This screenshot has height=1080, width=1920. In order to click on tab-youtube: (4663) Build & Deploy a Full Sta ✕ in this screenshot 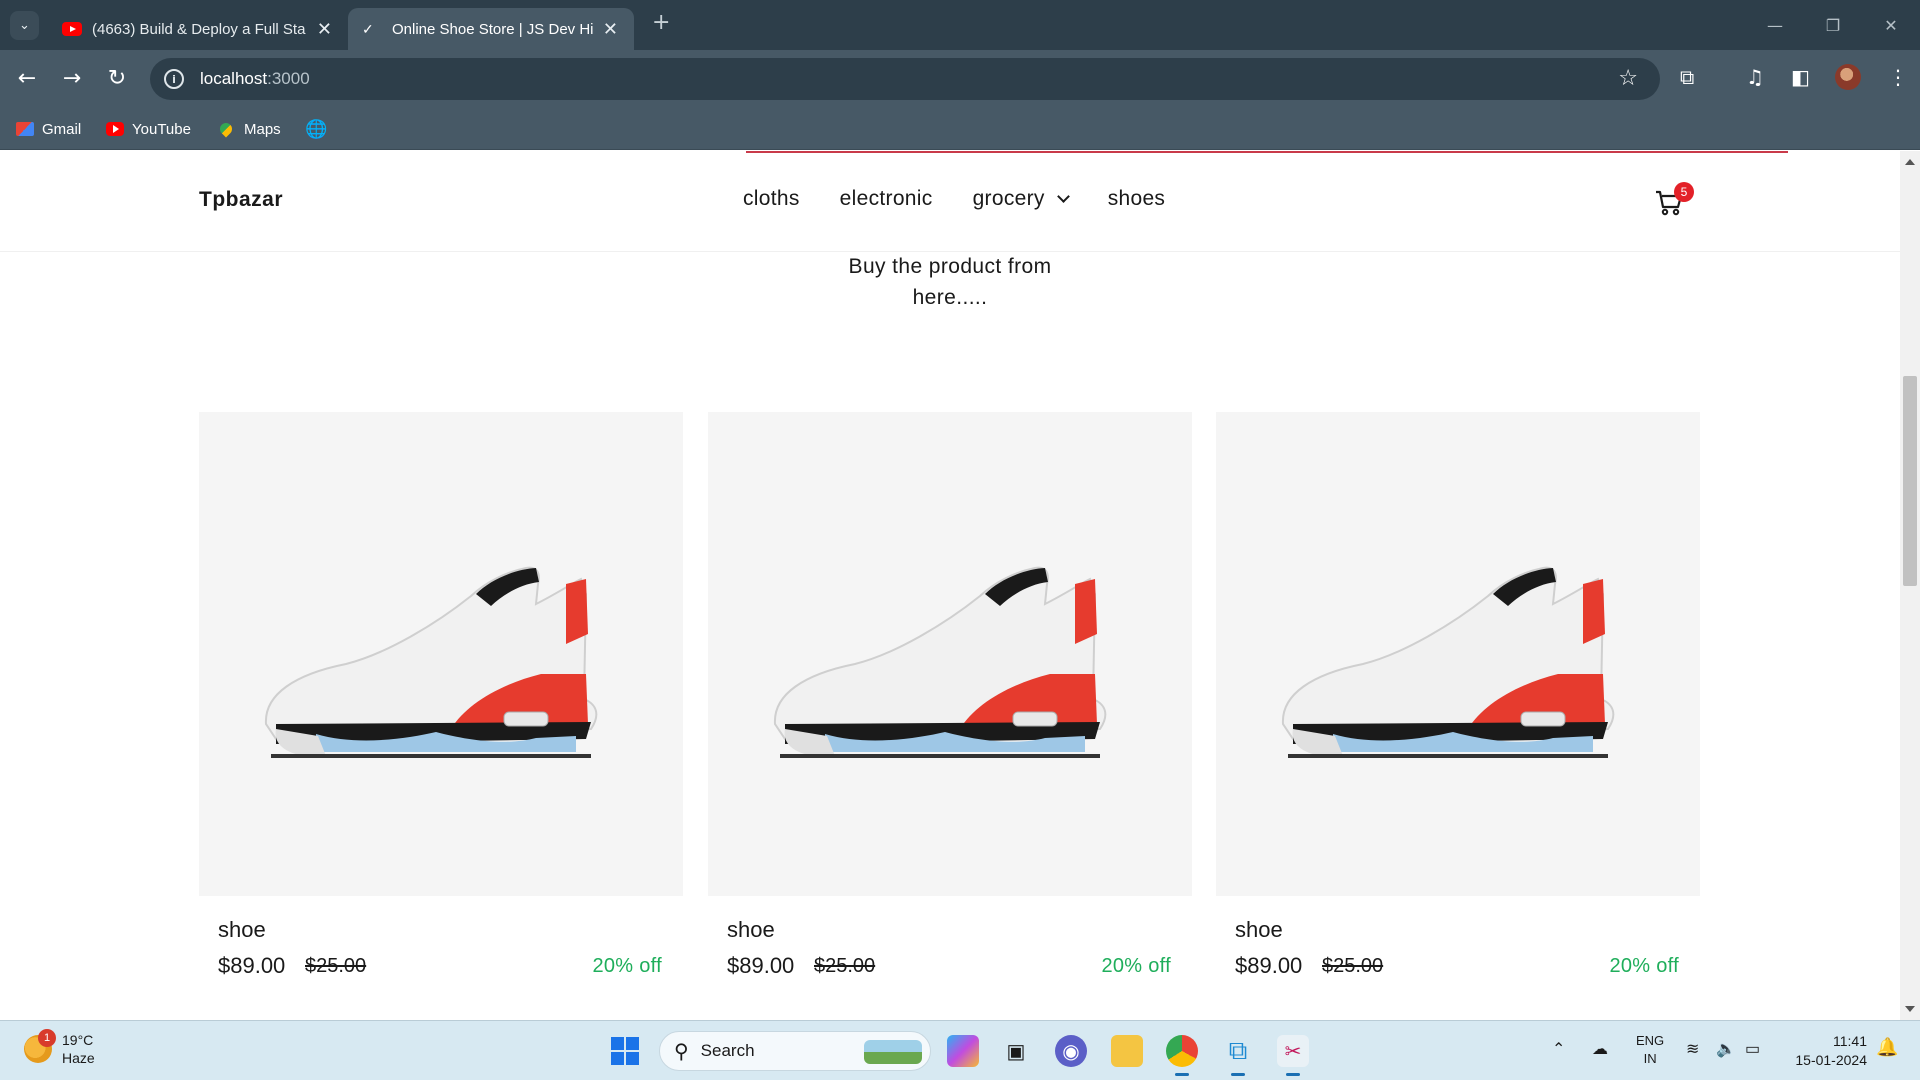, I will do `click(198, 29)`.